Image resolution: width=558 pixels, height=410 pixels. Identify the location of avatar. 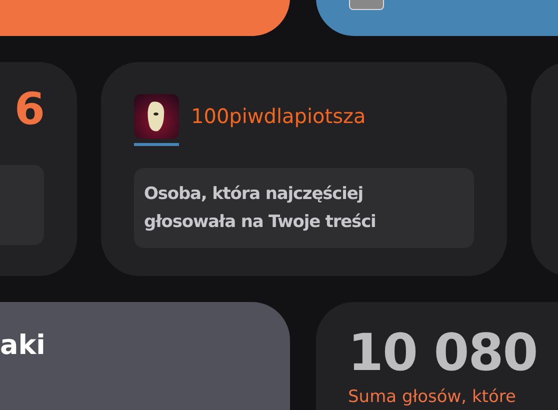
(156, 120).